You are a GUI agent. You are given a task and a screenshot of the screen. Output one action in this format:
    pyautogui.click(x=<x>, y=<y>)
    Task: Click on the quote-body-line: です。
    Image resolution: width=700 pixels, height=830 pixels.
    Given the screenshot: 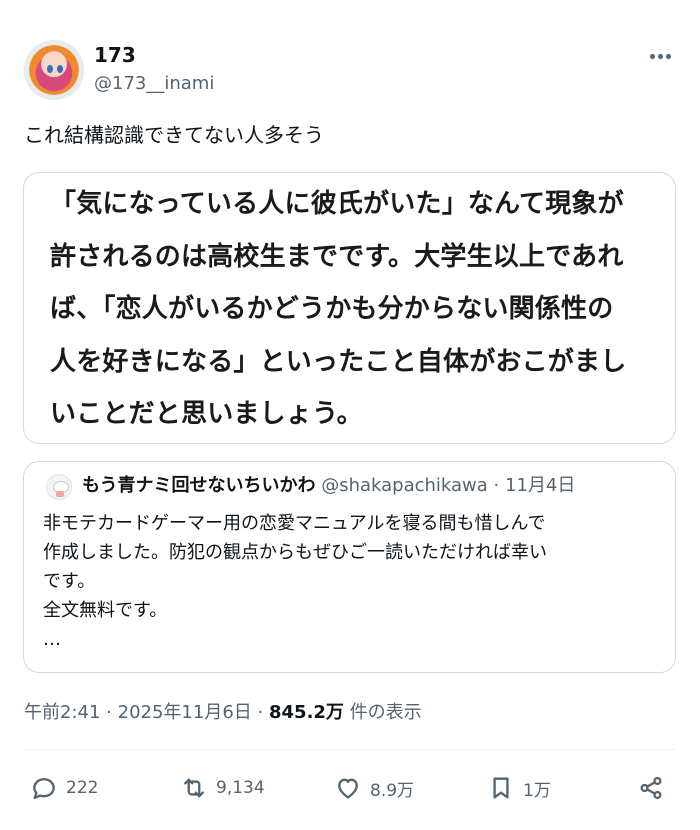 What is the action you would take?
    pyautogui.click(x=69, y=581)
    